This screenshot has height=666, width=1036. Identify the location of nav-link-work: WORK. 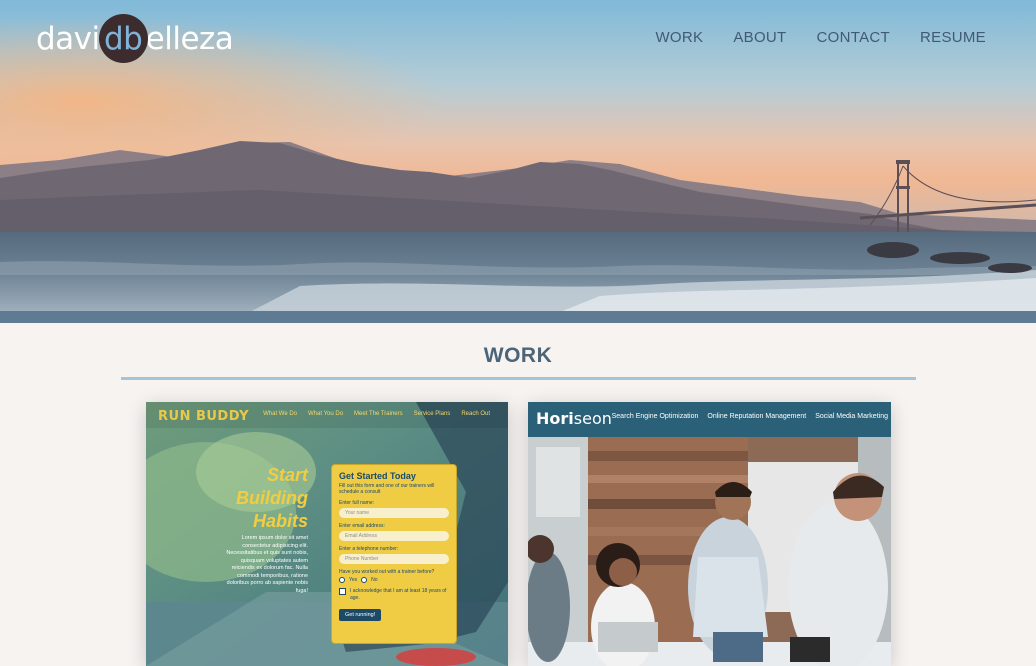
(679, 38).